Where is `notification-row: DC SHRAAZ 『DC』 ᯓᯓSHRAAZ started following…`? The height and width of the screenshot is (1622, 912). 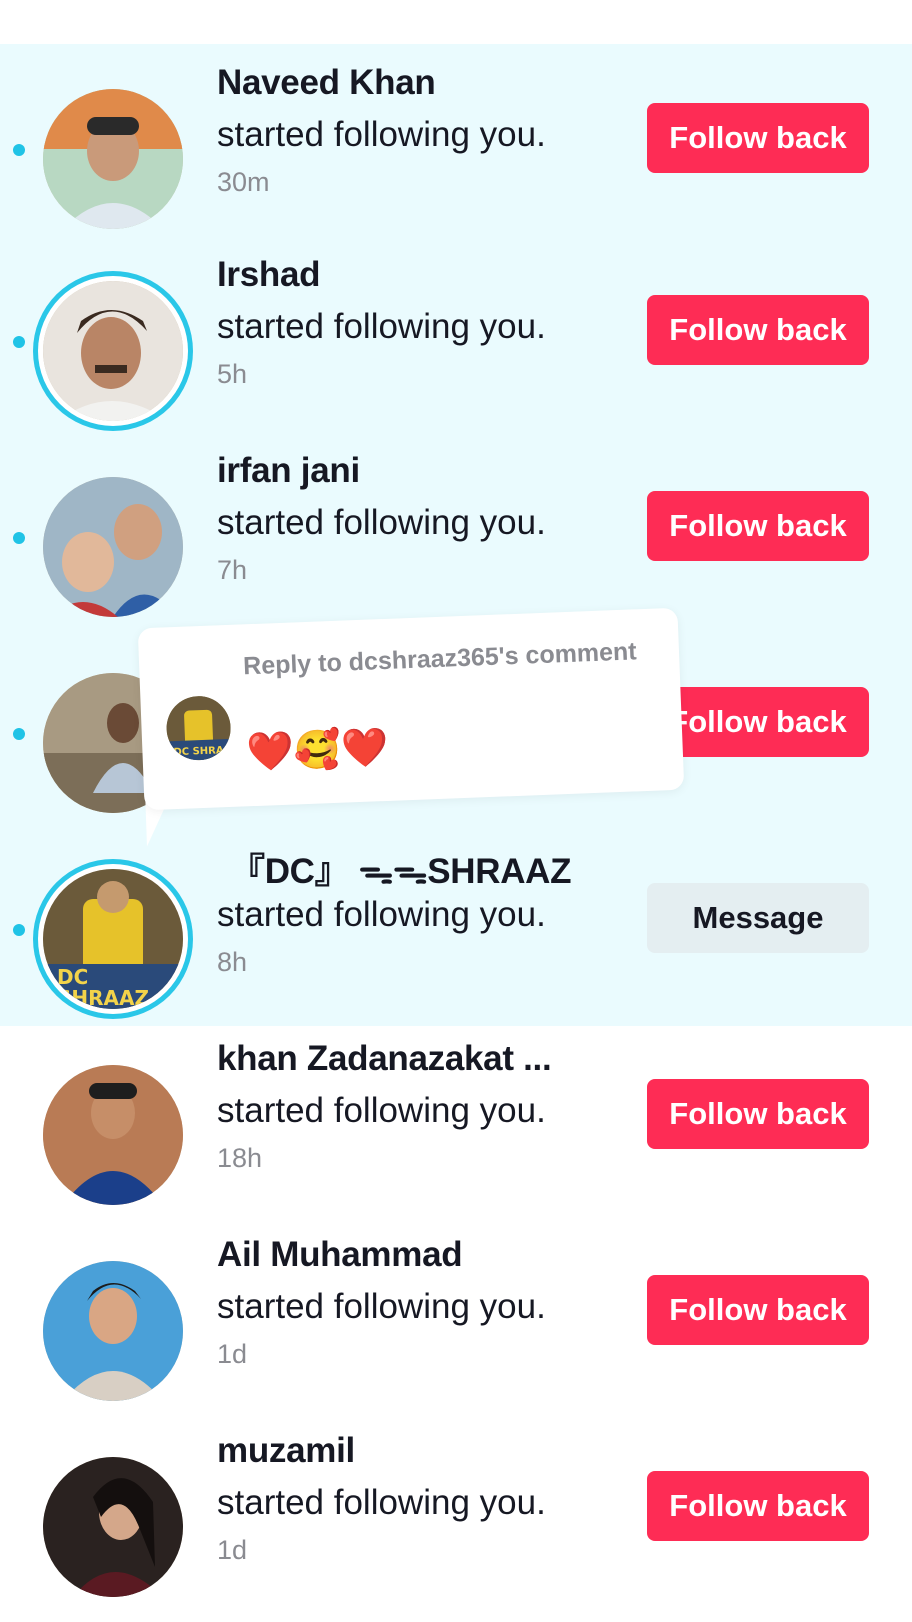
notification-row: DC SHRAAZ 『DC』 ᯓᯓSHRAAZ started following… is located at coordinates (456, 936).